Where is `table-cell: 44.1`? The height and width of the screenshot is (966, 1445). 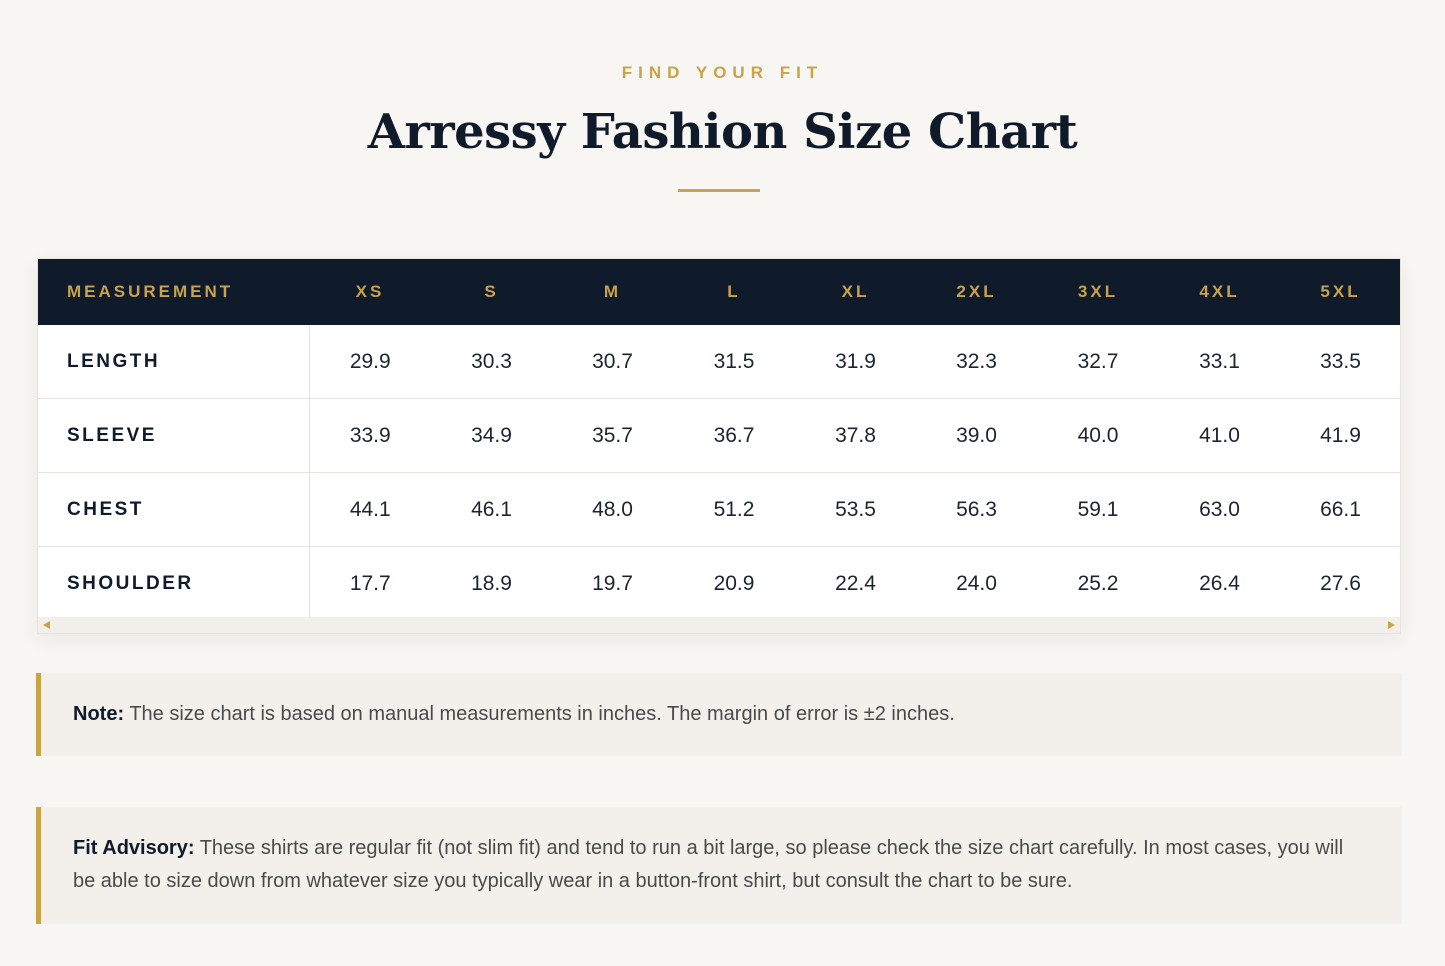 table-cell: 44.1 is located at coordinates (370, 509).